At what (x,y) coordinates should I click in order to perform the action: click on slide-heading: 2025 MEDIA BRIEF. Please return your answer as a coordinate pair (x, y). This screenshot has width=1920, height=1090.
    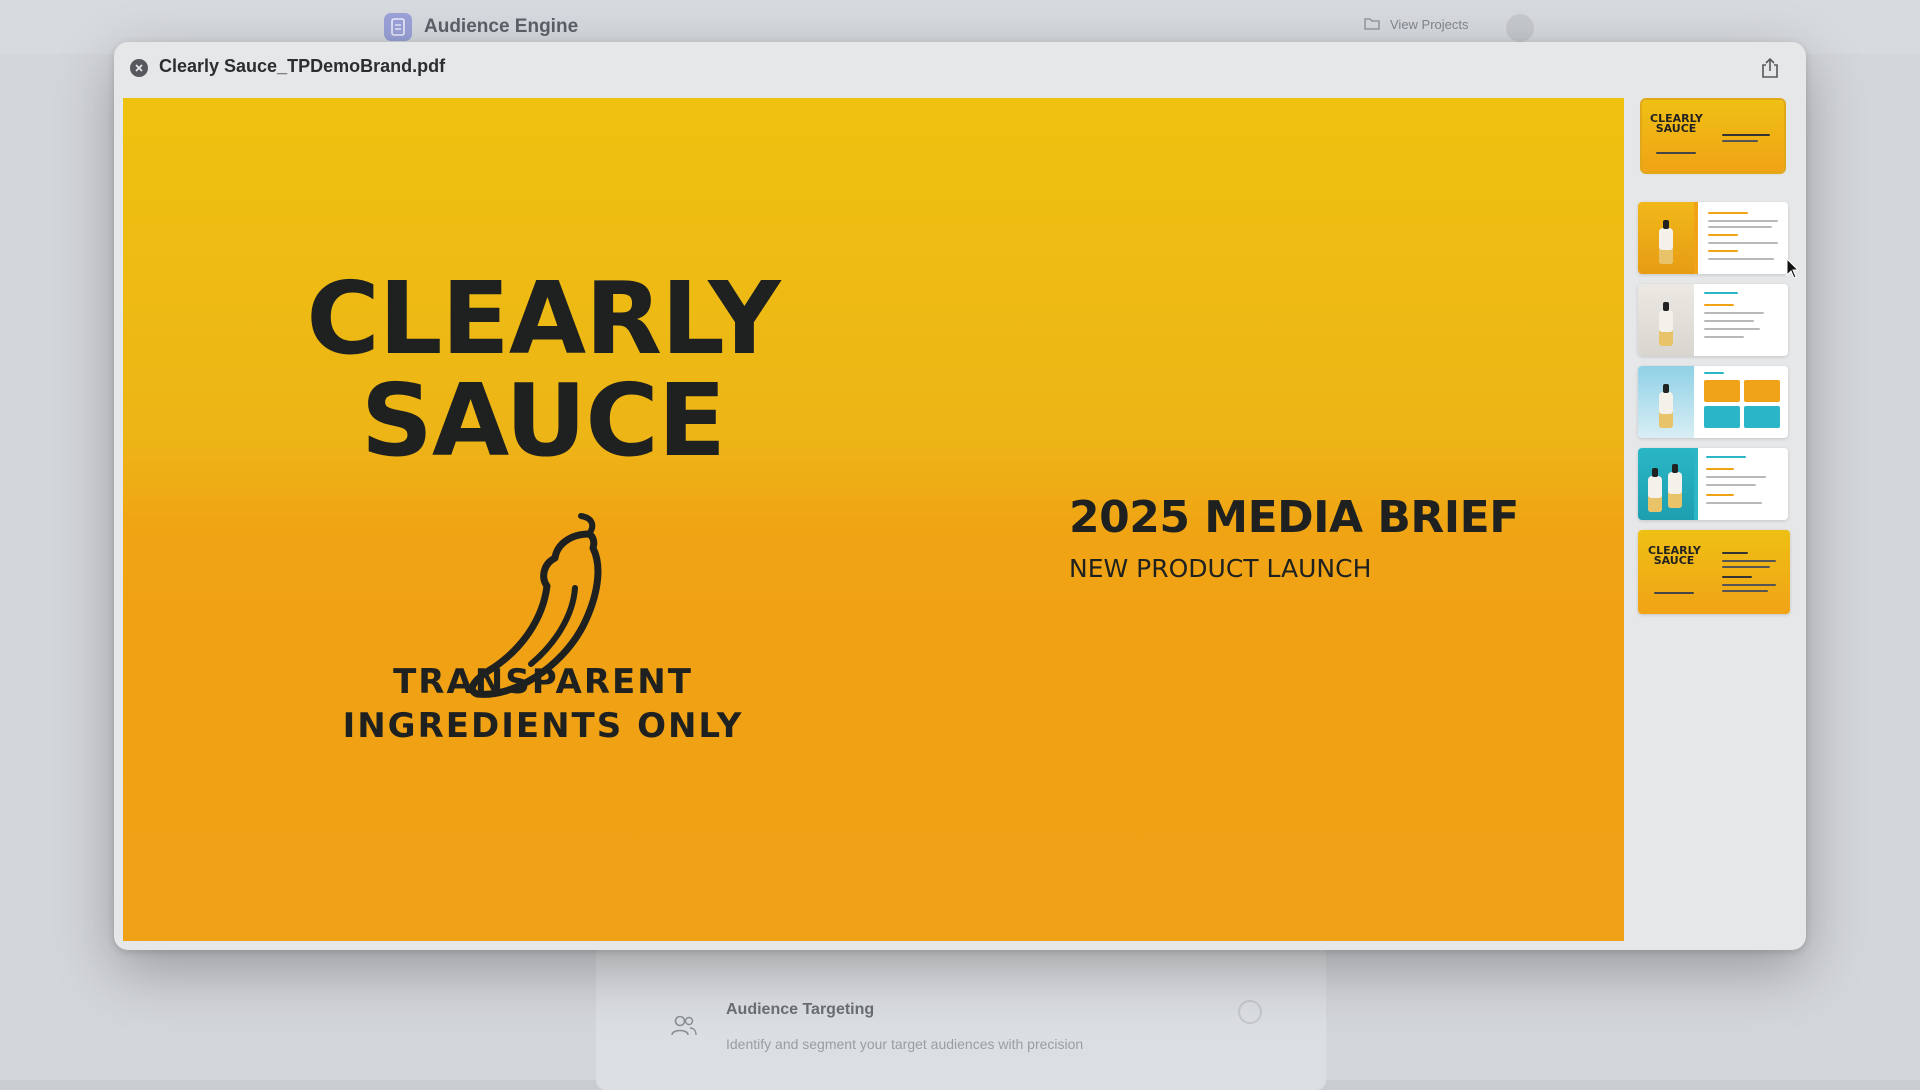
    Looking at the image, I should click on (1294, 517).